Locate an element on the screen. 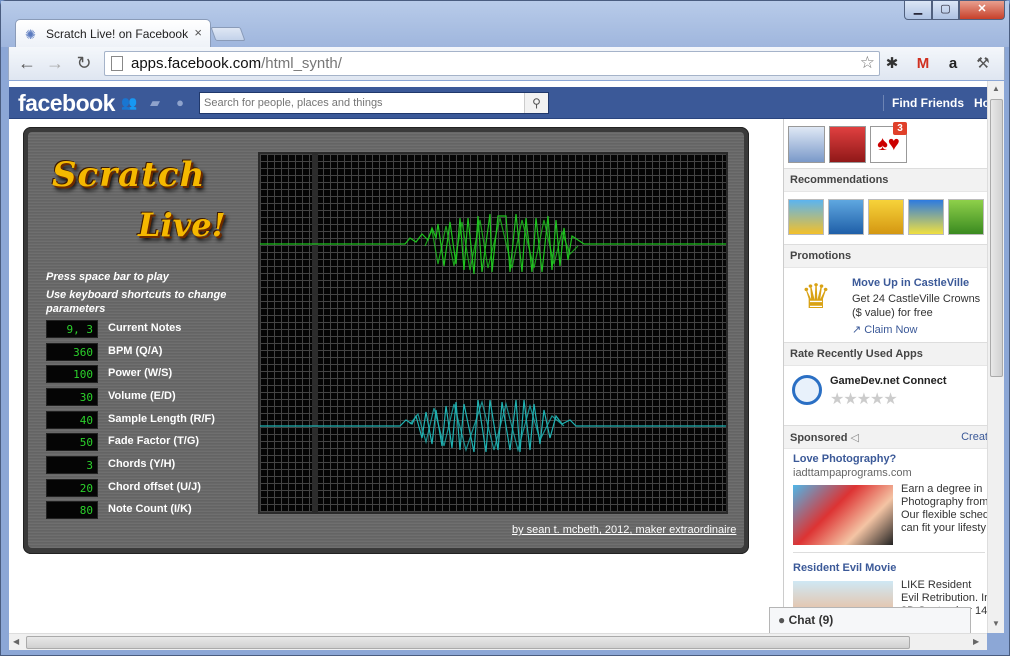 This screenshot has height=656, width=1010. back-button: ← is located at coordinates (27, 63).